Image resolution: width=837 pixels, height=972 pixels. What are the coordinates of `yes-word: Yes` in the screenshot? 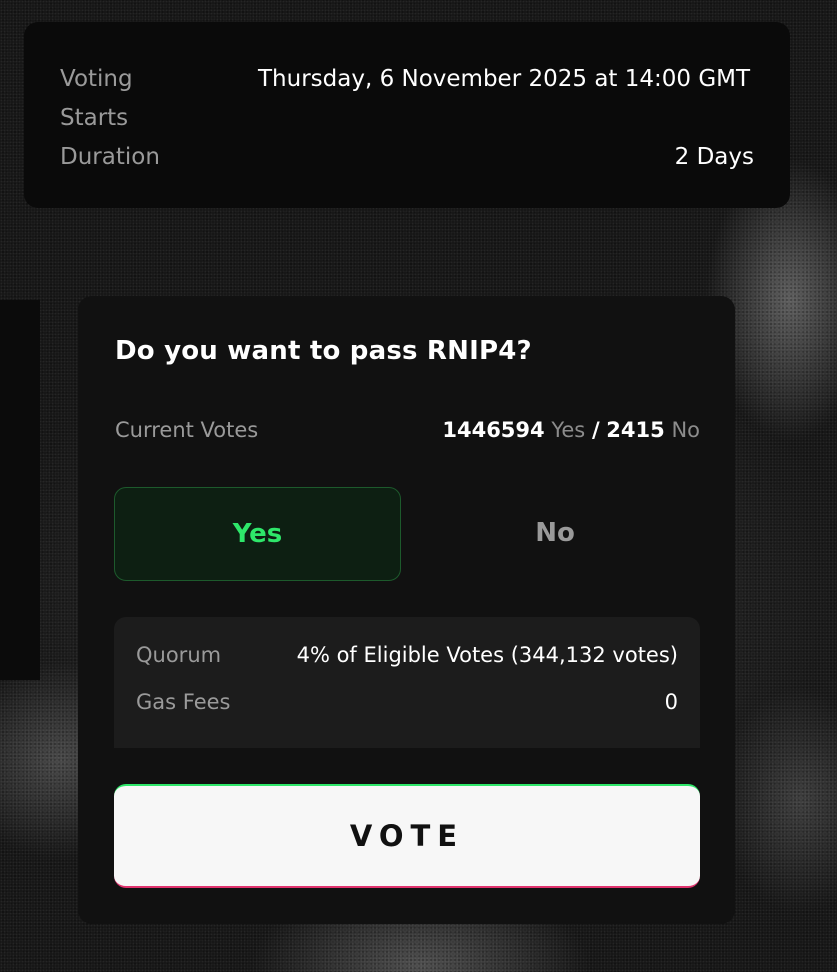 It's located at (568, 430).